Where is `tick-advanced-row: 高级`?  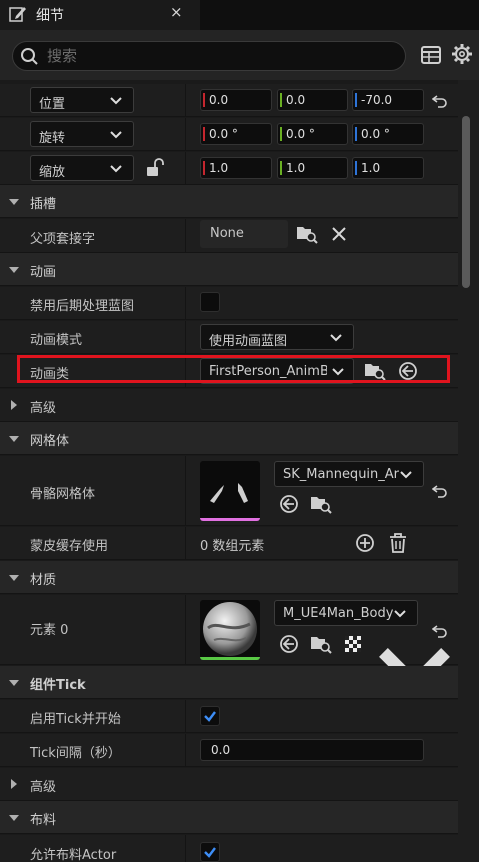 tick-advanced-row: 高级 is located at coordinates (229, 784).